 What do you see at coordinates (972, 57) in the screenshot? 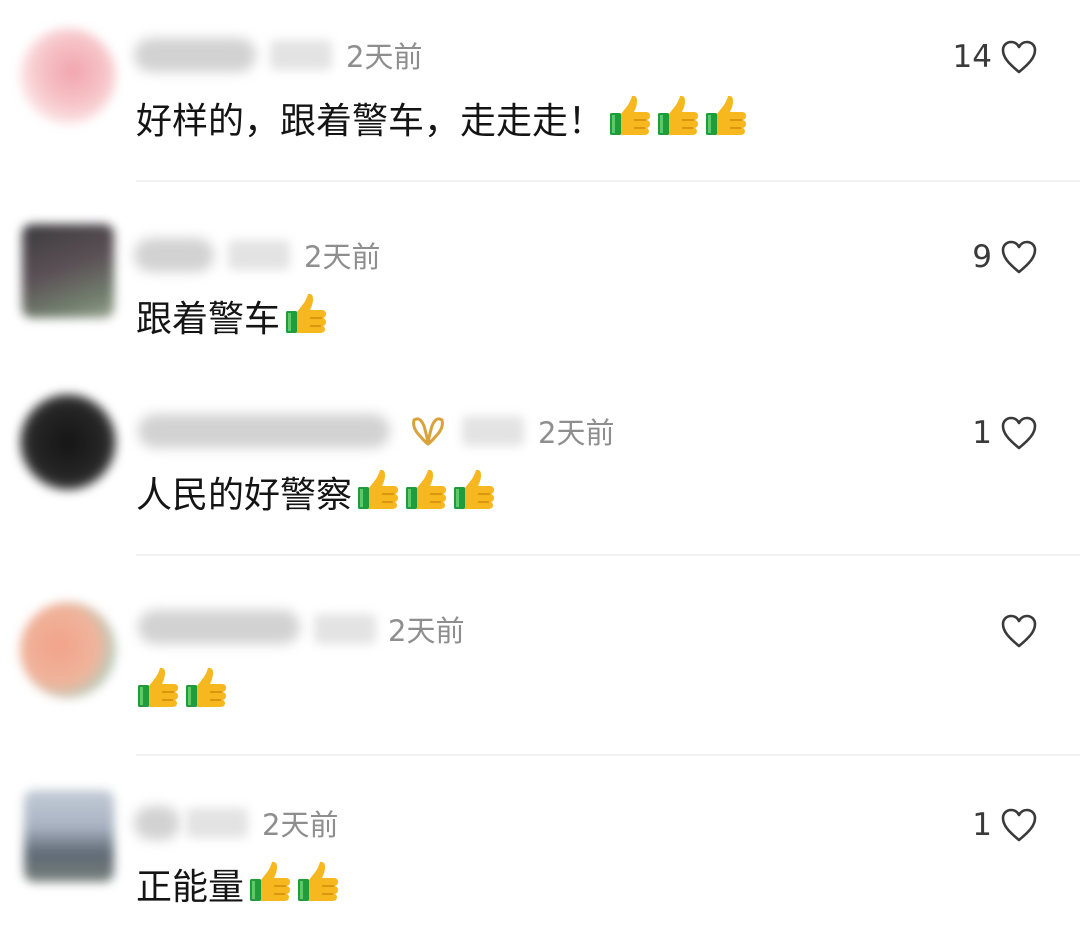
I see `like-count: 14` at bounding box center [972, 57].